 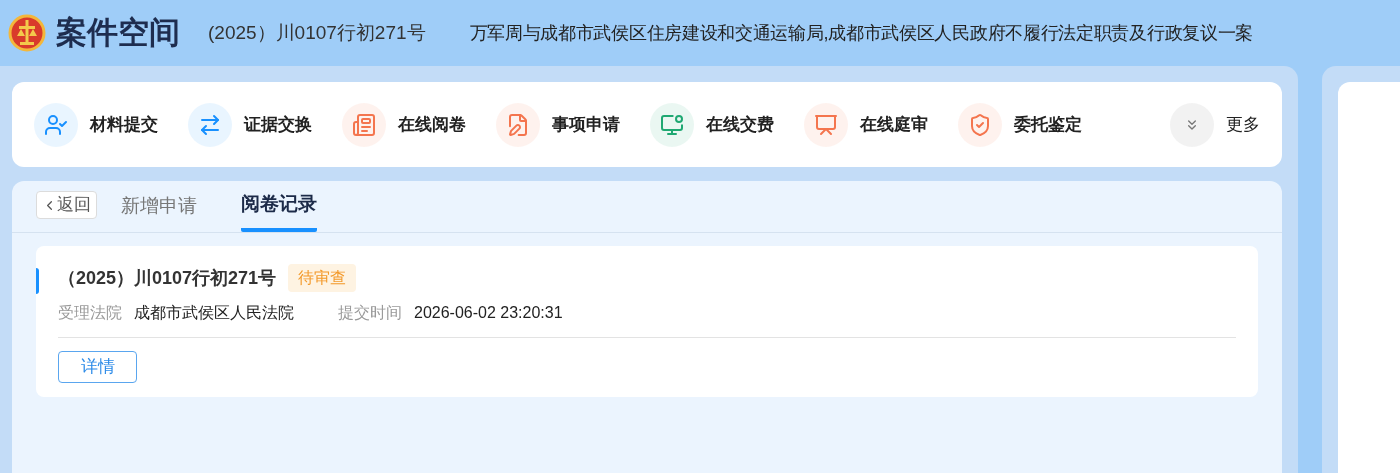 What do you see at coordinates (861, 33) in the screenshot?
I see `case-title: 万军周与成都市武侯区住房建设和交通运输局,成都市武侯区人民政府不履行法定职责及行政复议一案` at bounding box center [861, 33].